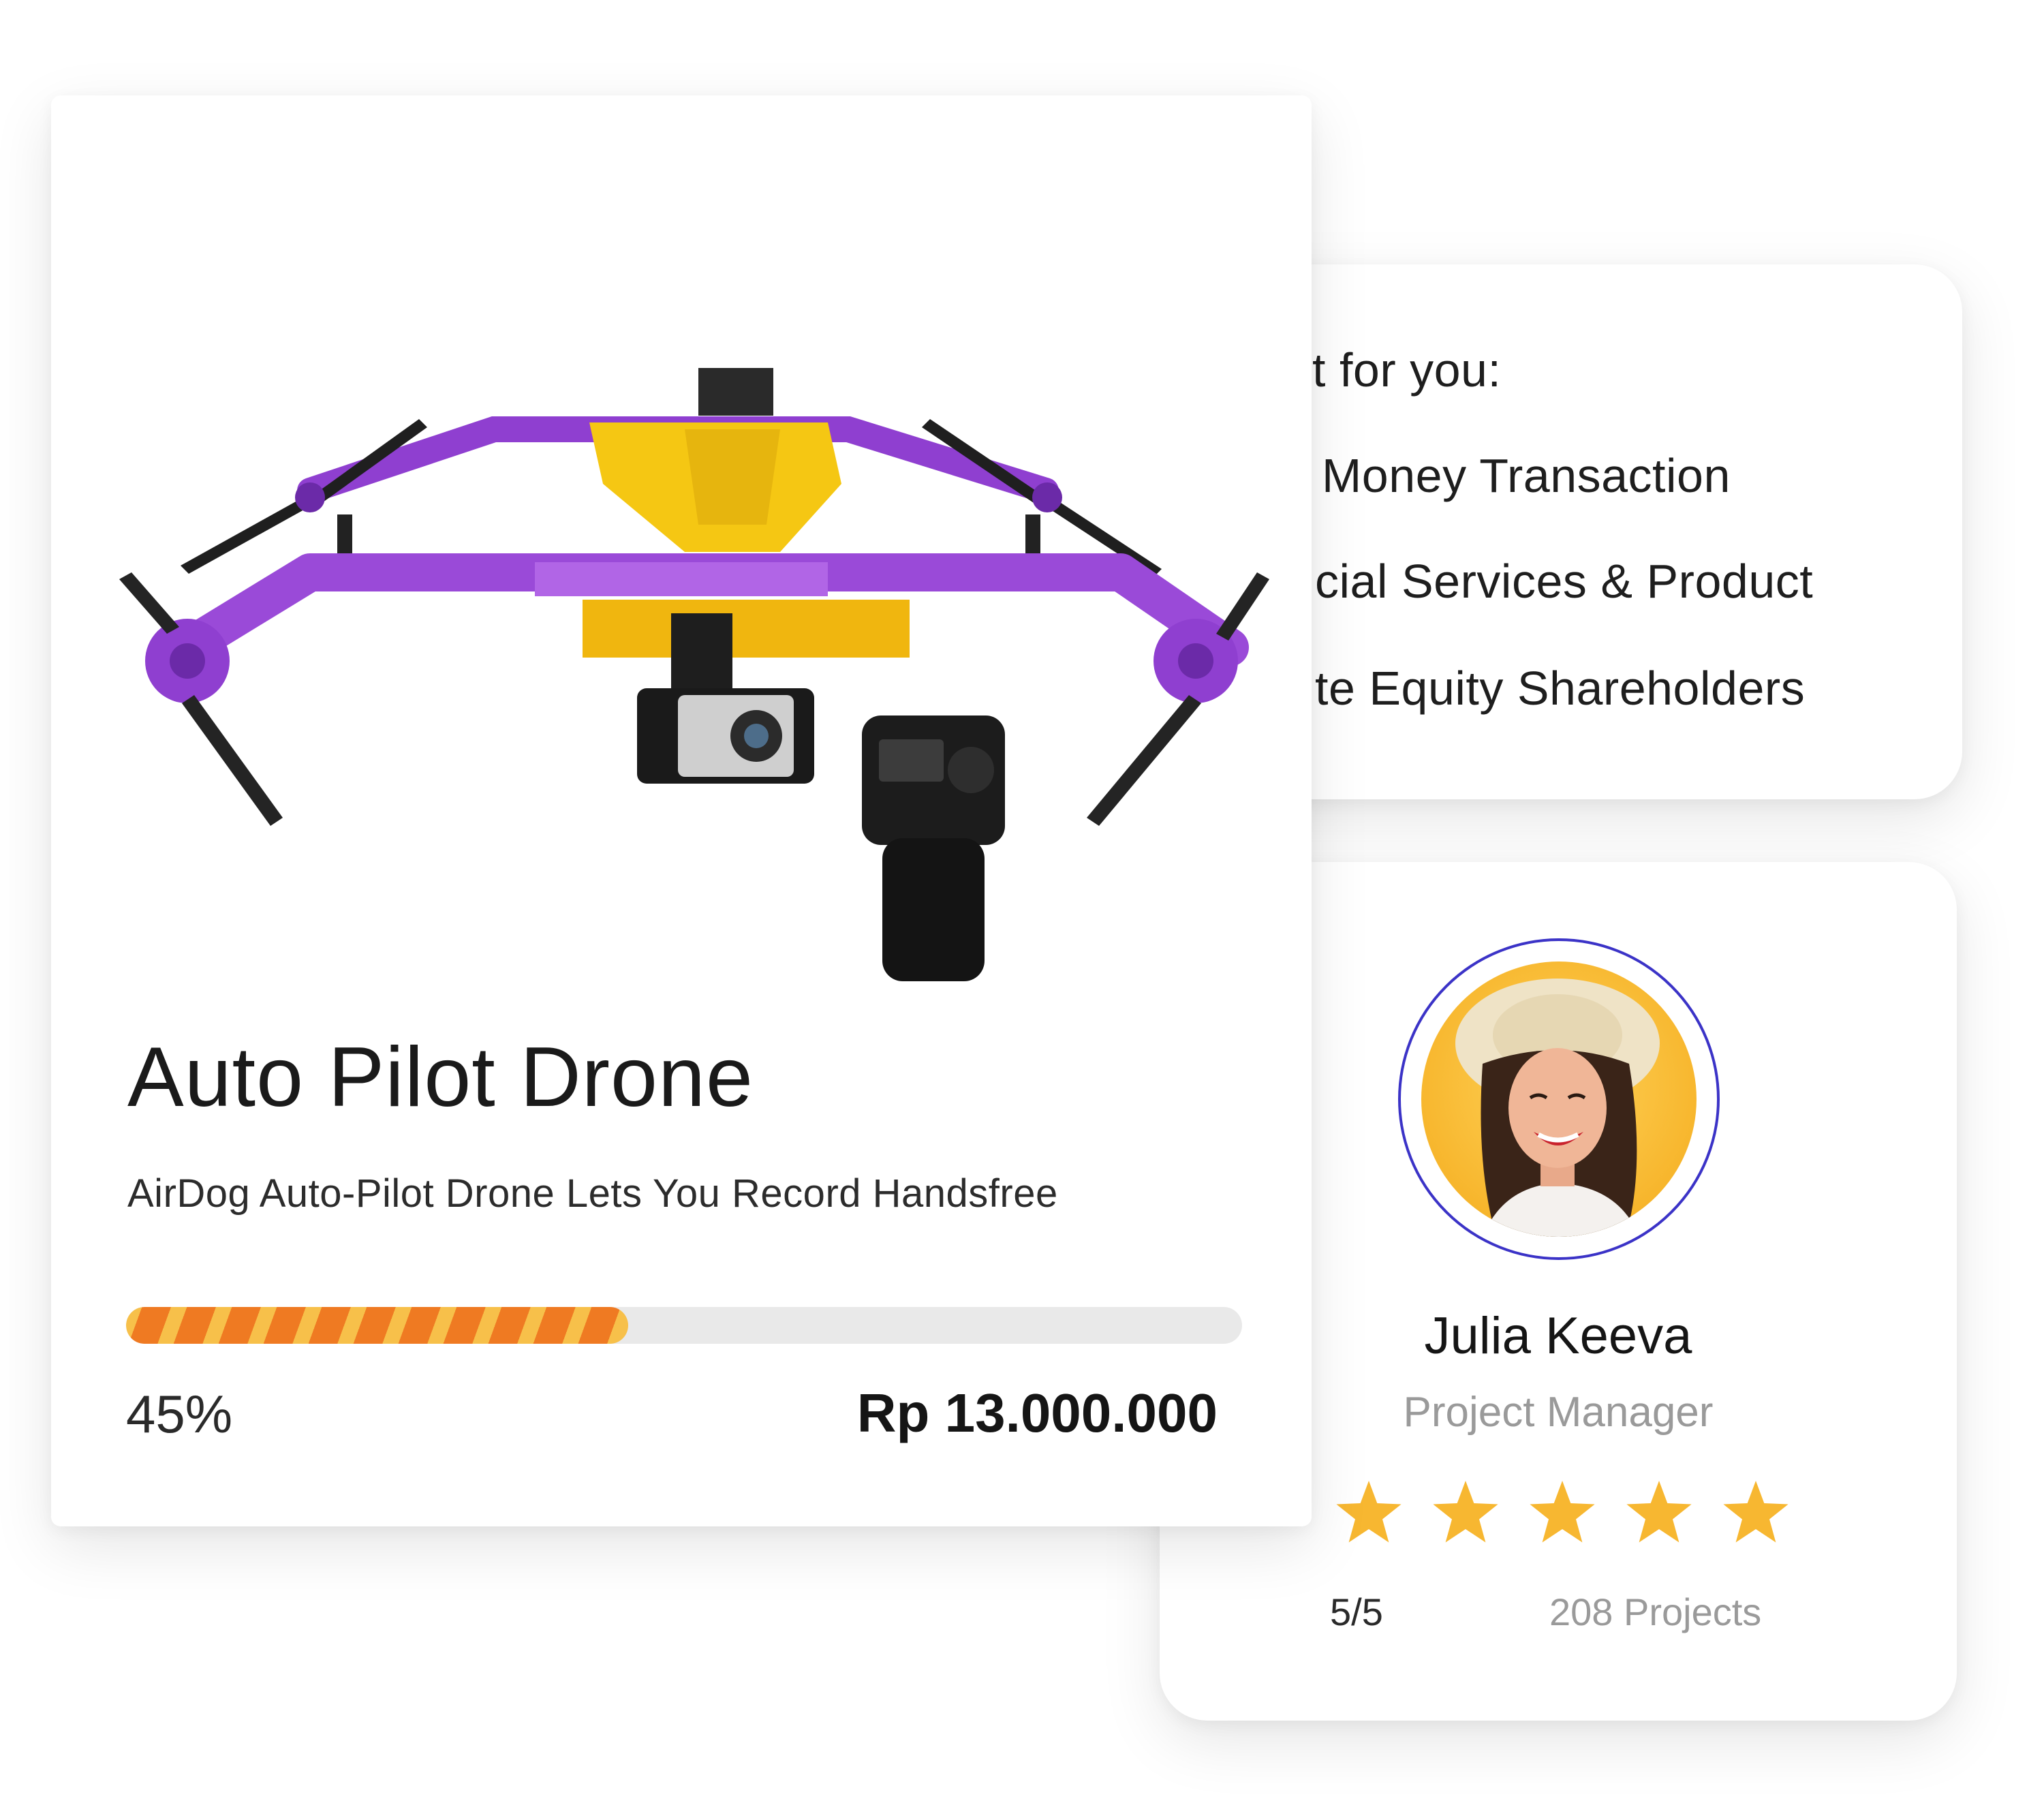 The image size is (2044, 1816). What do you see at coordinates (1656, 1611) in the screenshot?
I see `projects-count: 208 Projects` at bounding box center [1656, 1611].